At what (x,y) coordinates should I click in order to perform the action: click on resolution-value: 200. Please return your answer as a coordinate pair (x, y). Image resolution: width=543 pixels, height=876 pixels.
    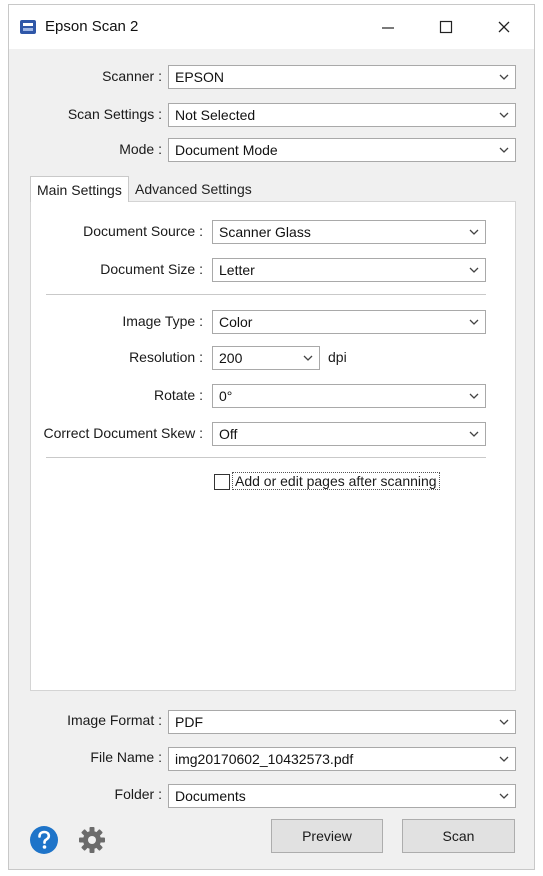
    Looking at the image, I should click on (231, 358).